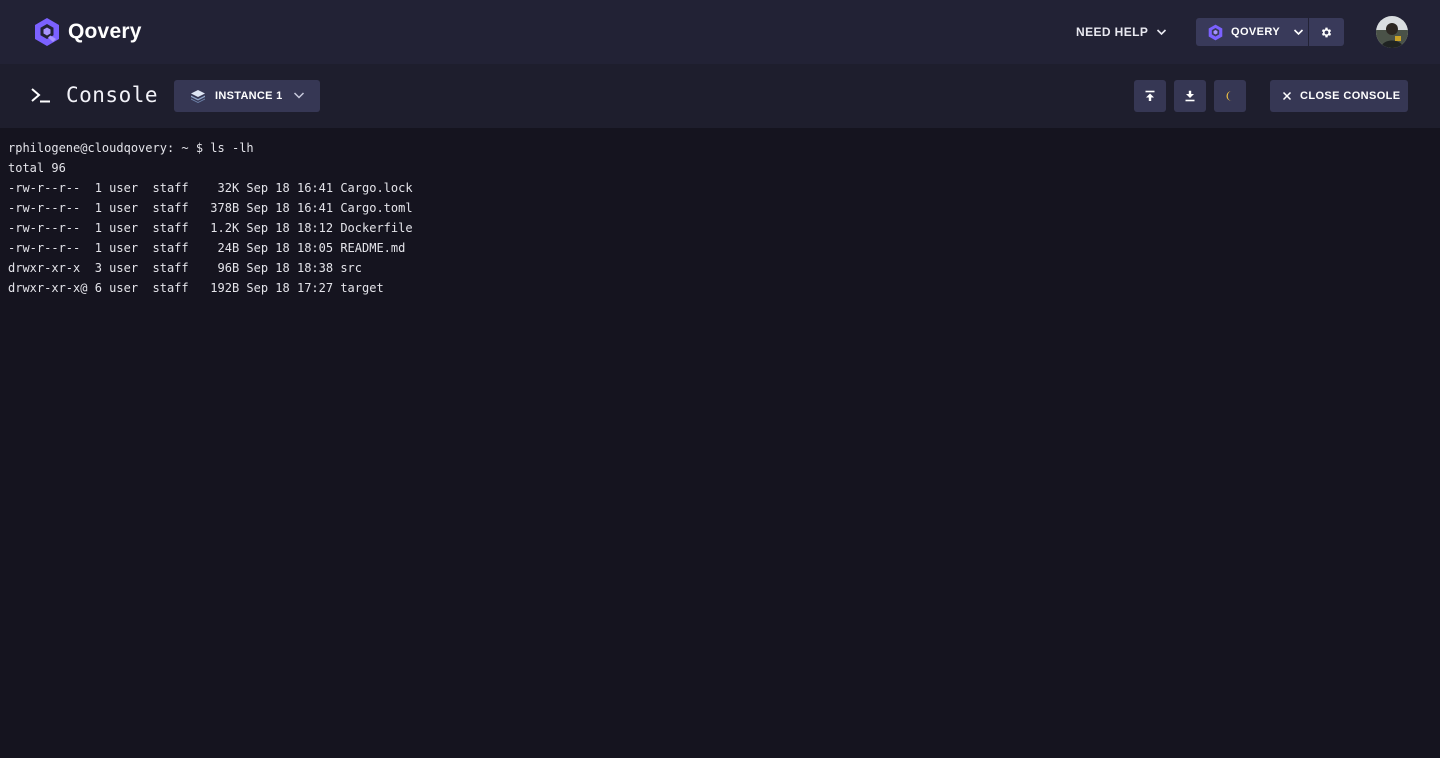 The image size is (1440, 758). I want to click on gear-icon, so click(1326, 32).